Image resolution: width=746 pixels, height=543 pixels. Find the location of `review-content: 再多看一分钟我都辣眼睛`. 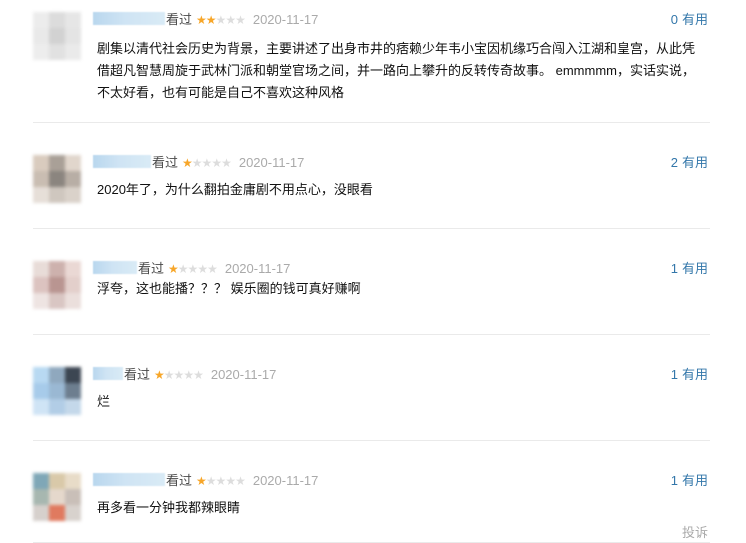

review-content: 再多看一分钟我都辣眼睛 is located at coordinates (169, 507).